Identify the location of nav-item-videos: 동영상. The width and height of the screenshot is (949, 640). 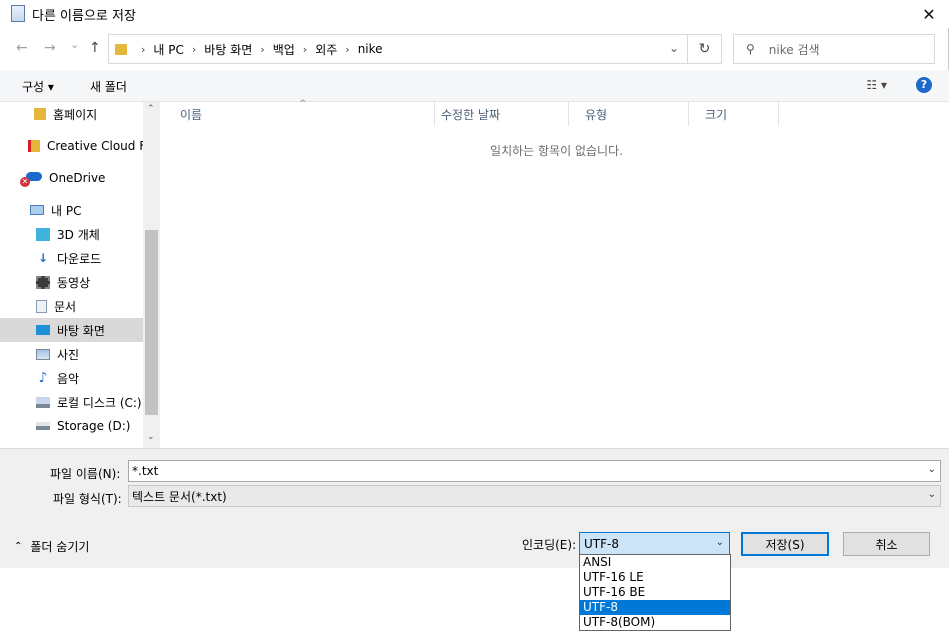
(71, 282).